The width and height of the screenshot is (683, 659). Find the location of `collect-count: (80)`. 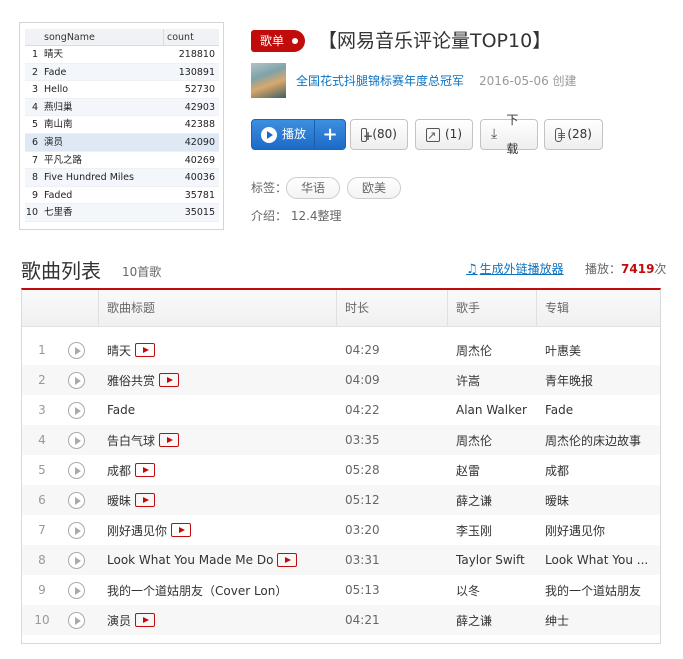

collect-count: (80) is located at coordinates (384, 134).